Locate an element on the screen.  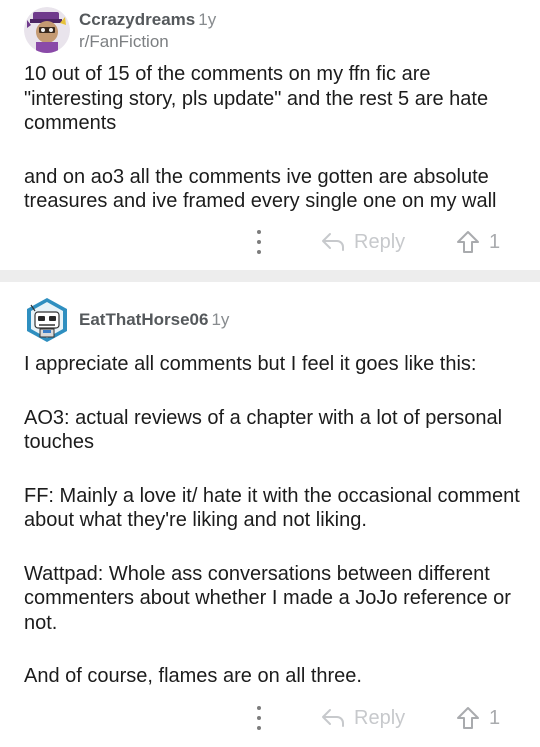
username: Ccrazydreams is located at coordinates (137, 19).